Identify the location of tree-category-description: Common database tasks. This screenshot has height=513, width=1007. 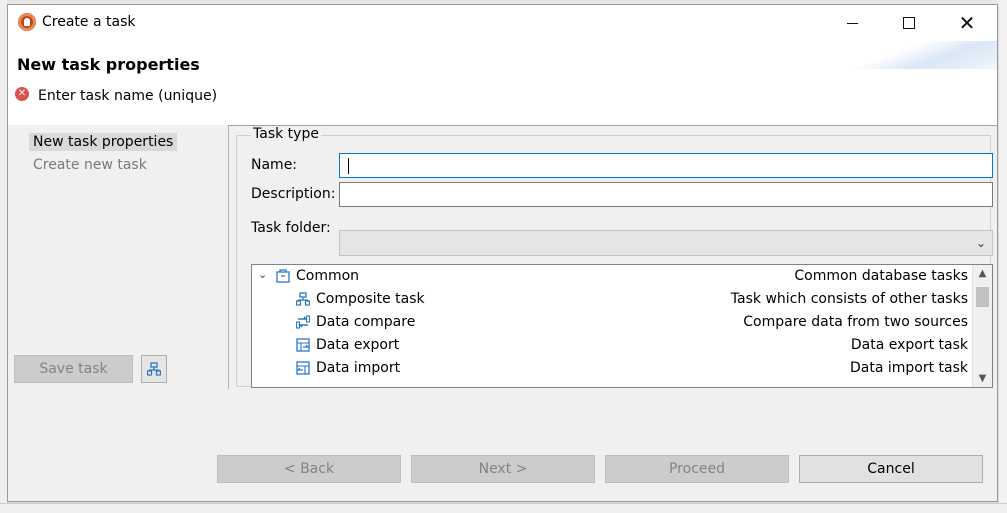
(881, 276).